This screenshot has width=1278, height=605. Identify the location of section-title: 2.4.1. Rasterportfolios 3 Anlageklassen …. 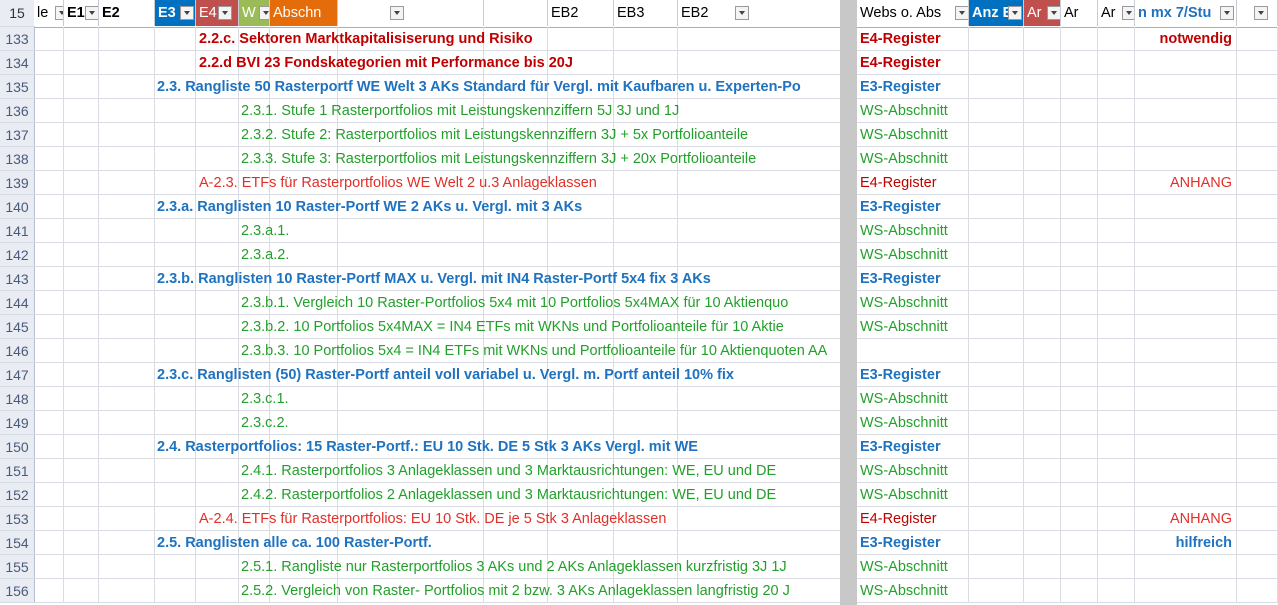
(540, 471).